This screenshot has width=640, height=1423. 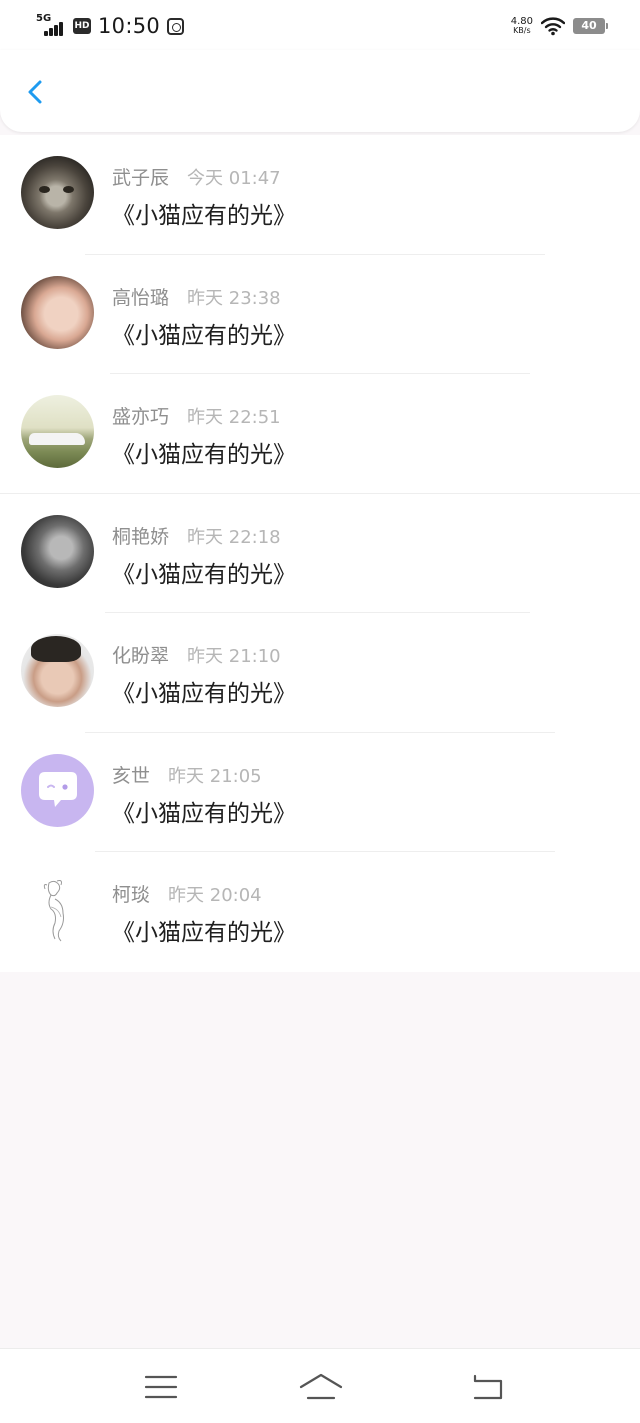 I want to click on user-name: 化盼翠, so click(x=141, y=656).